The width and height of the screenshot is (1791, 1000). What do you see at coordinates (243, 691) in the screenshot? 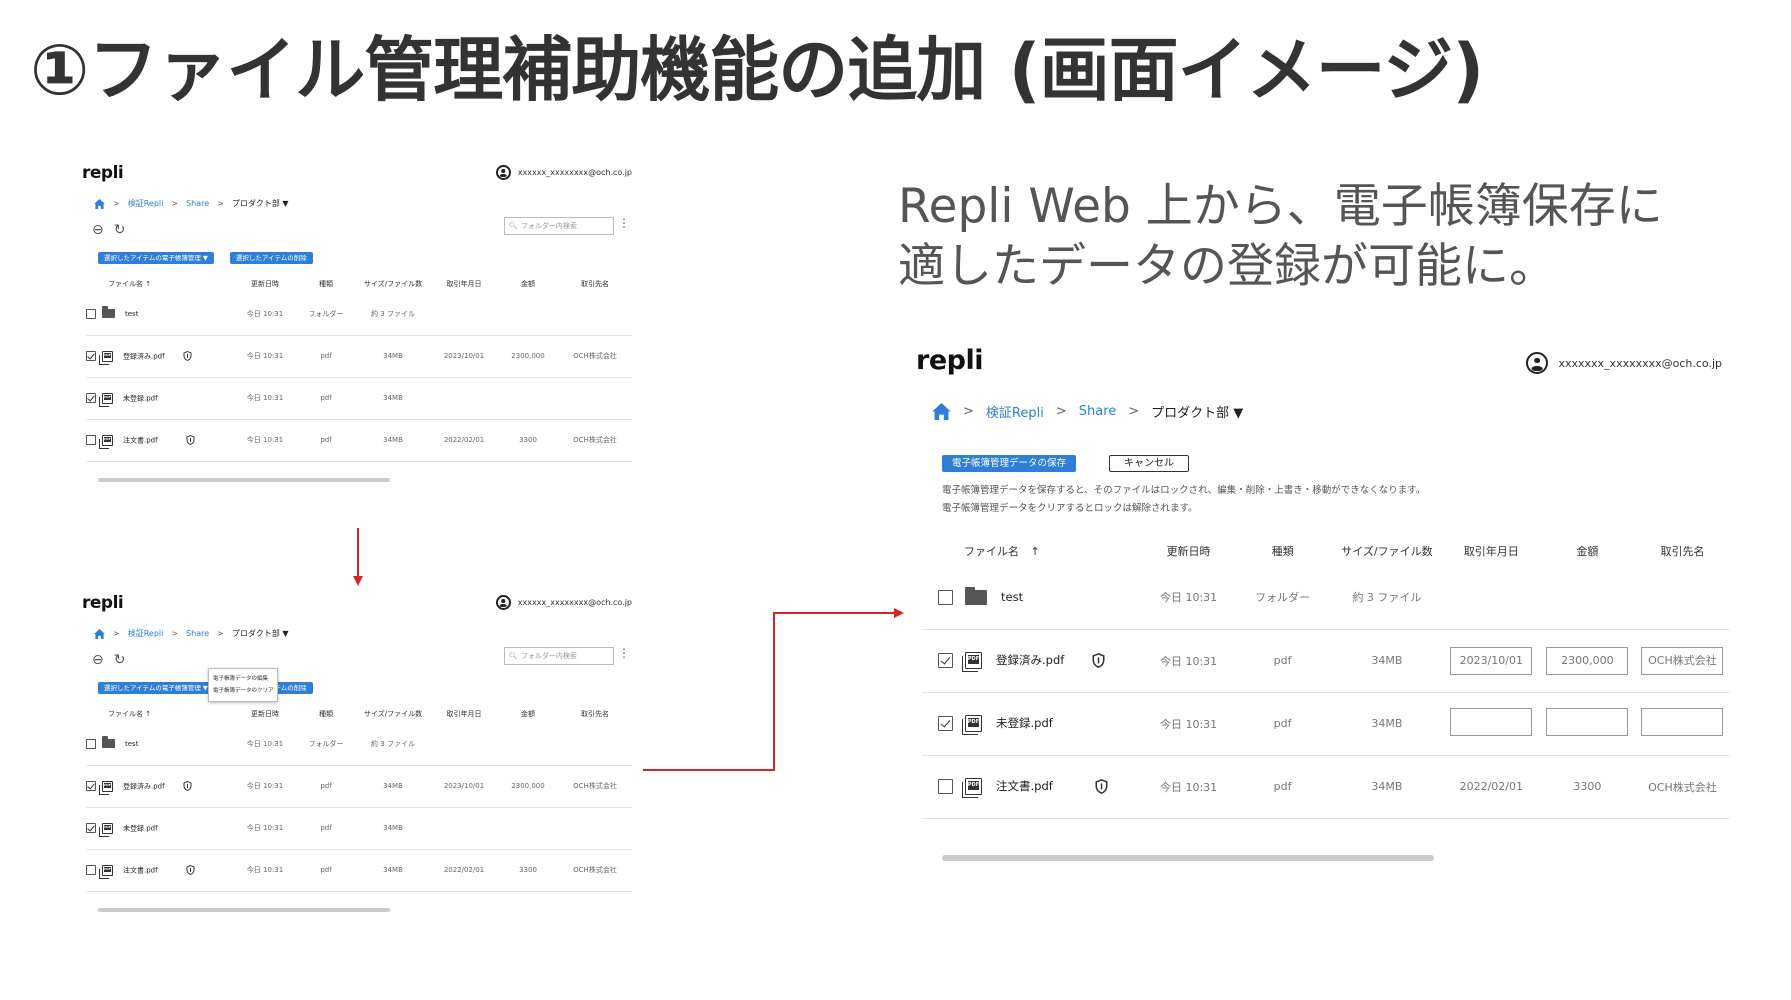
I see `menu-item-clear: 電子帳簿データのクリア` at bounding box center [243, 691].